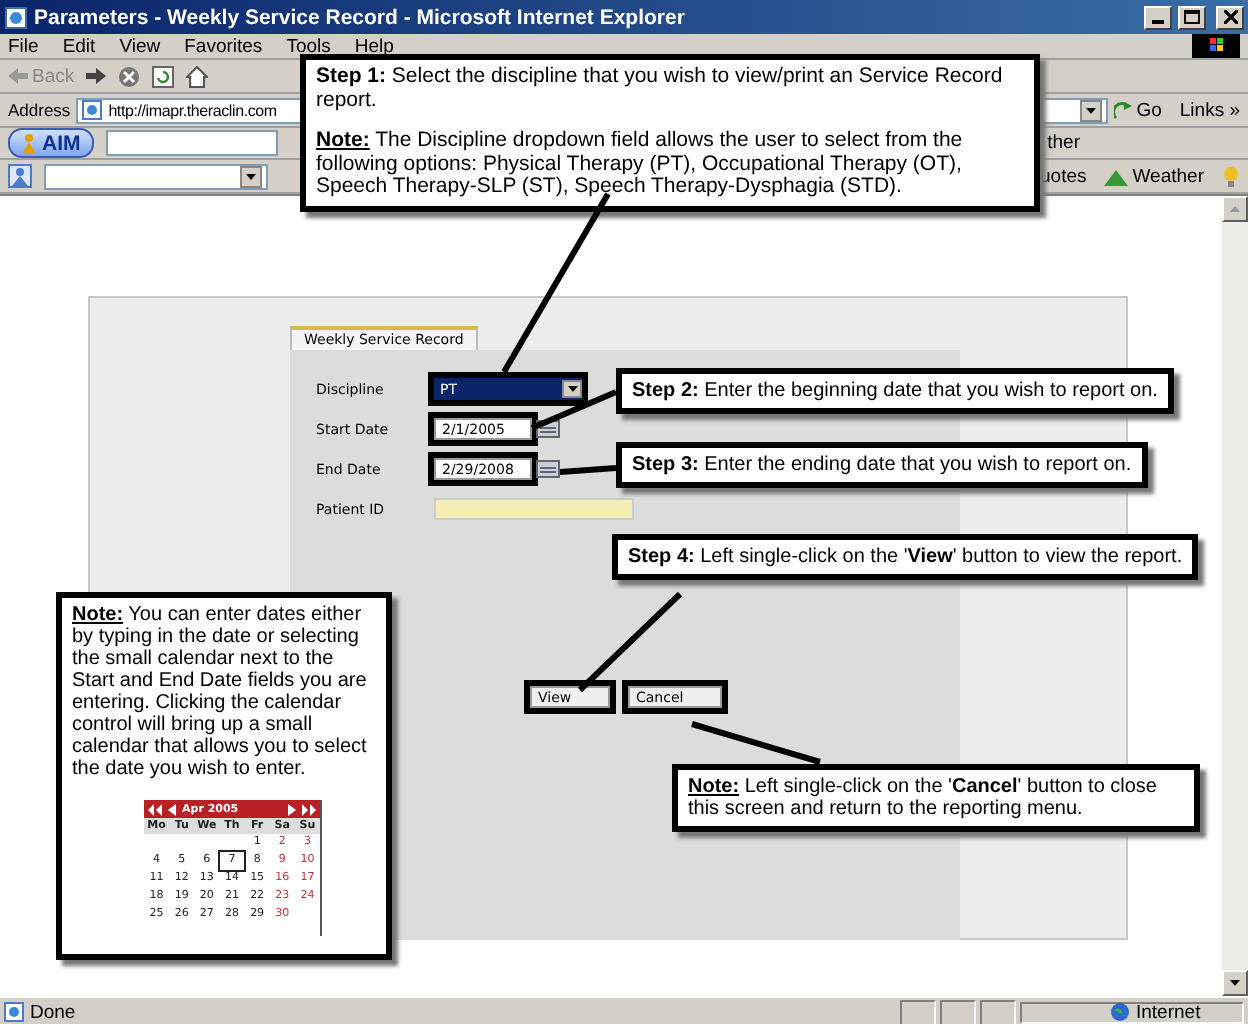 The height and width of the screenshot is (1024, 1248). Describe the element at coordinates (1235, 983) in the screenshot. I see `scroll-down-icon` at that location.